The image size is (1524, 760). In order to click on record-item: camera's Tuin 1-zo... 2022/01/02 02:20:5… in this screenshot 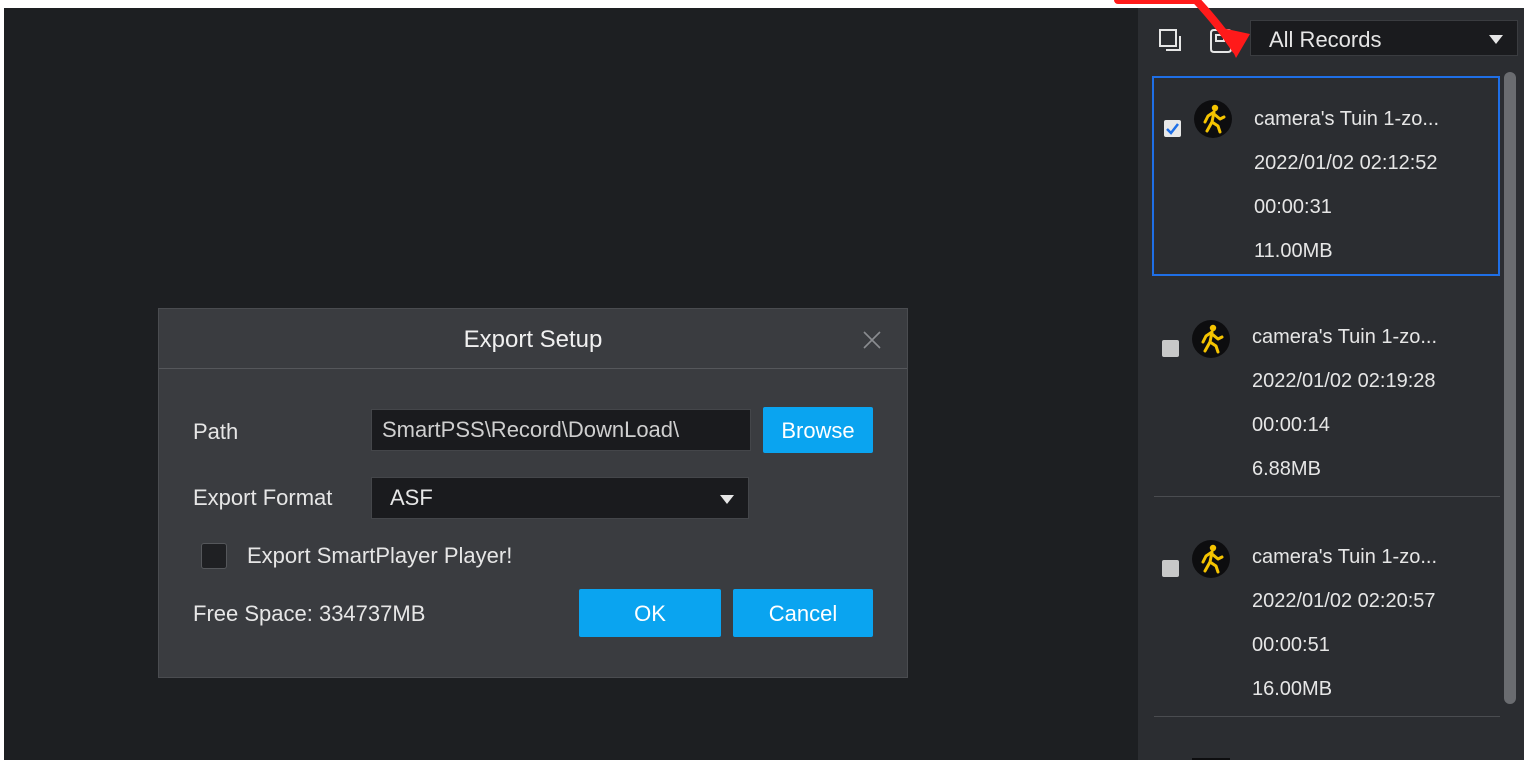, I will do `click(1326, 618)`.